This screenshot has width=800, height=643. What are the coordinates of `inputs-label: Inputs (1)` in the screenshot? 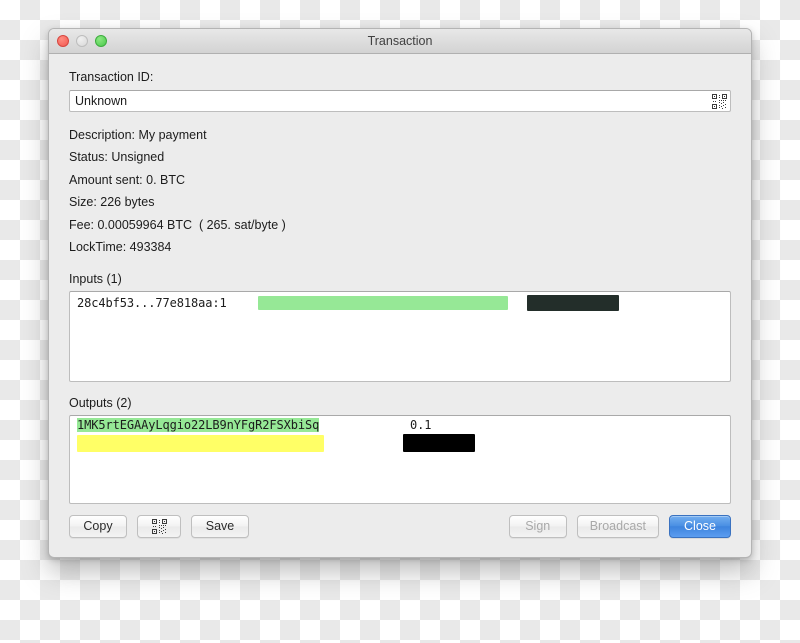 It's located at (95, 279).